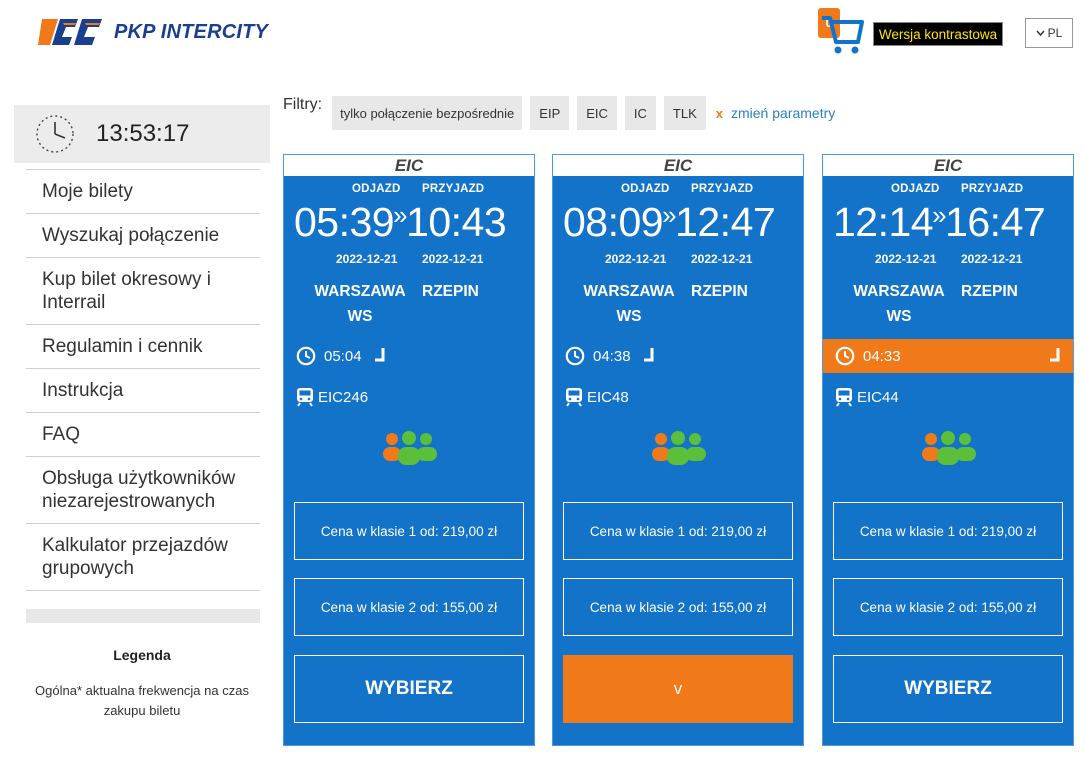 The height and width of the screenshot is (780, 1085). Describe the element at coordinates (142, 655) in the screenshot. I see `legend-title: Legenda` at that location.